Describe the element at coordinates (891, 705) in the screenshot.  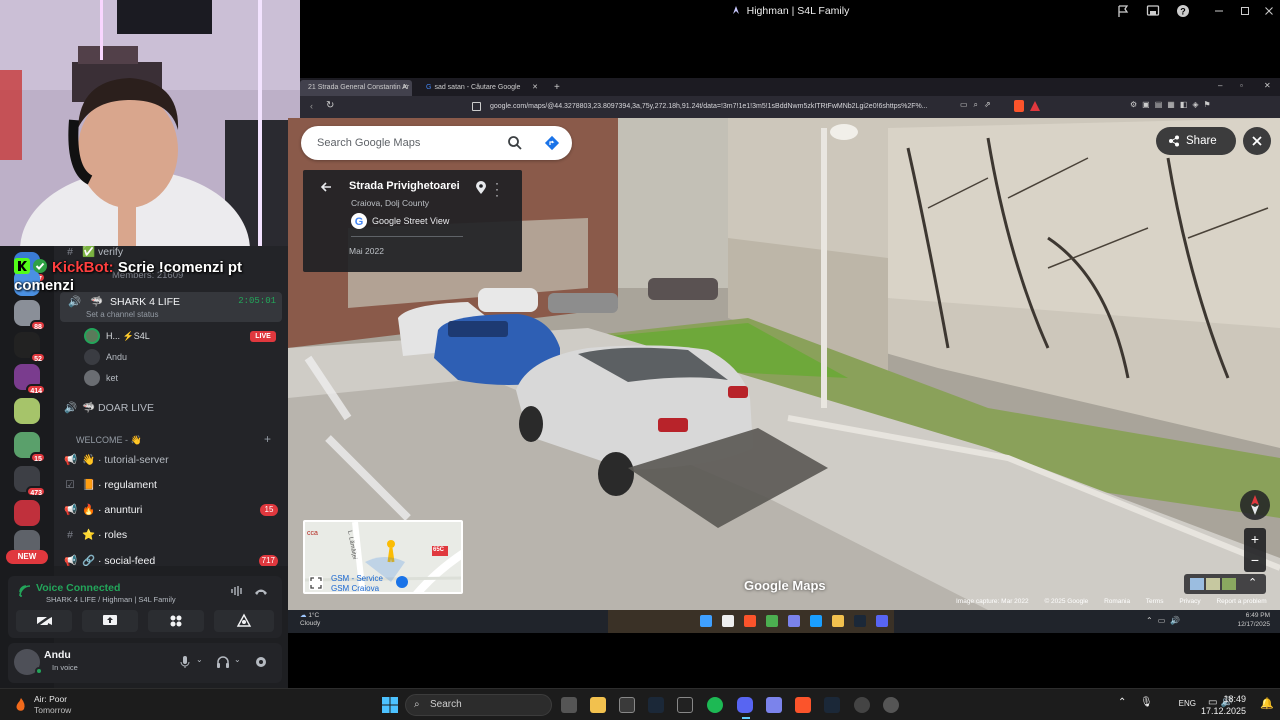
I see `chrome-icon` at that location.